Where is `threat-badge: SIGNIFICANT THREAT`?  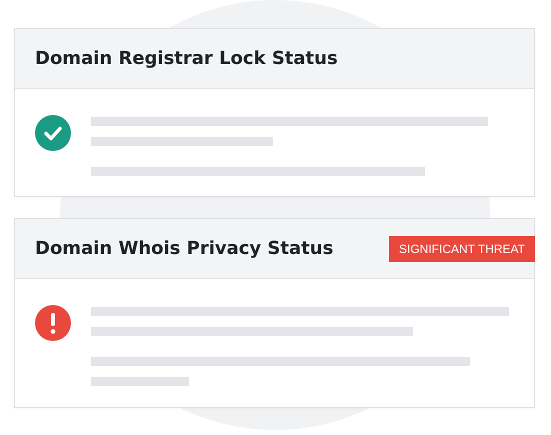
threat-badge: SIGNIFICANT THREAT is located at coordinates (461, 249).